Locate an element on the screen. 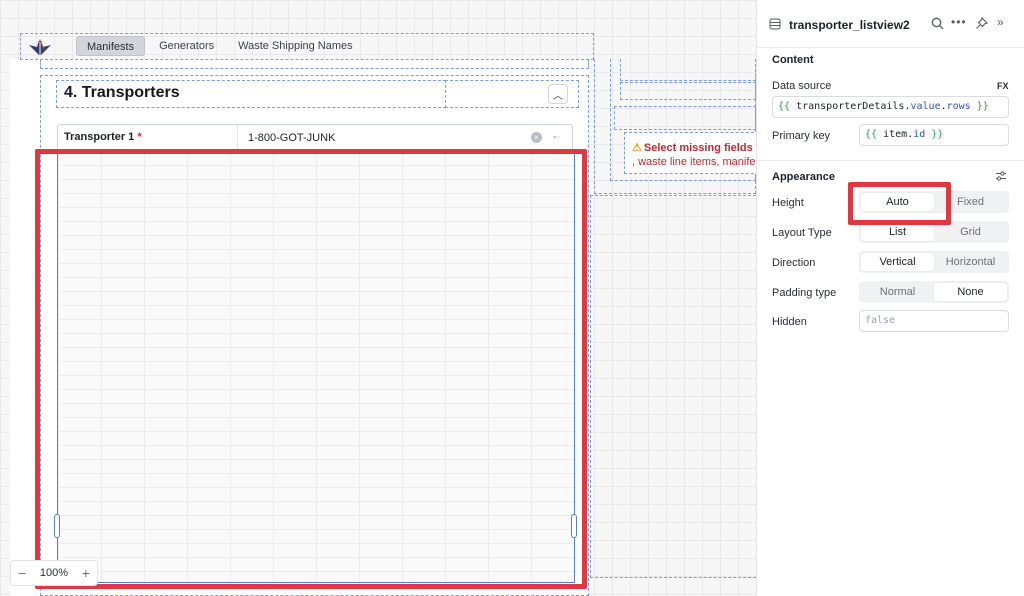 This screenshot has height=596, width=1024. listview-icon is located at coordinates (775, 24).